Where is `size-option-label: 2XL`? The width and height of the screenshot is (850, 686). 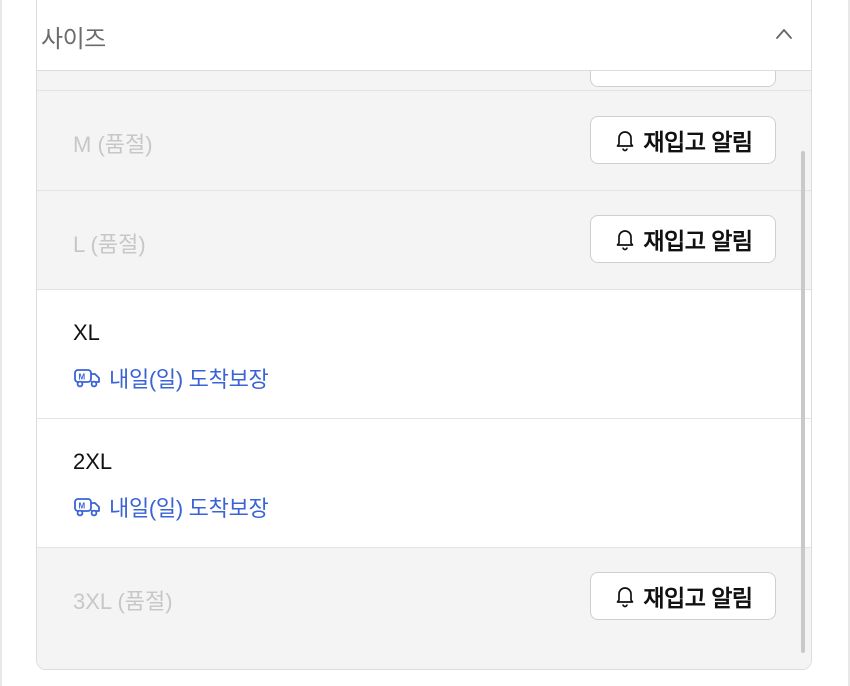 size-option-label: 2XL is located at coordinates (93, 461).